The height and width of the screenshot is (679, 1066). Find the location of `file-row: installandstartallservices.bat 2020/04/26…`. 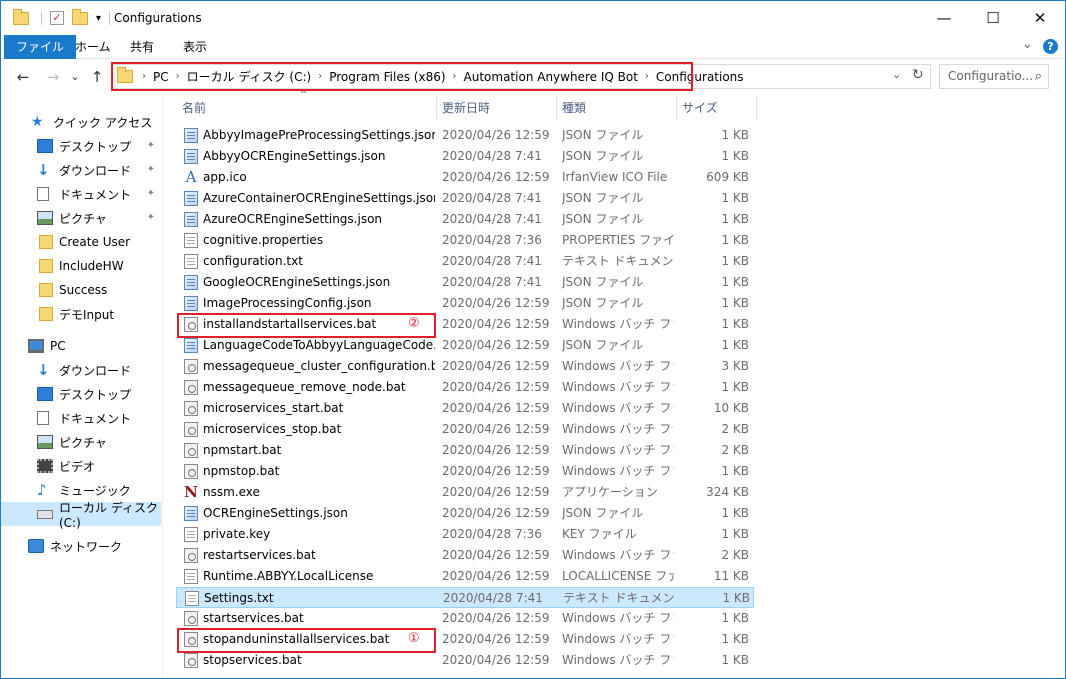

file-row: installandstartallservices.bat 2020/04/26… is located at coordinates (465, 324).